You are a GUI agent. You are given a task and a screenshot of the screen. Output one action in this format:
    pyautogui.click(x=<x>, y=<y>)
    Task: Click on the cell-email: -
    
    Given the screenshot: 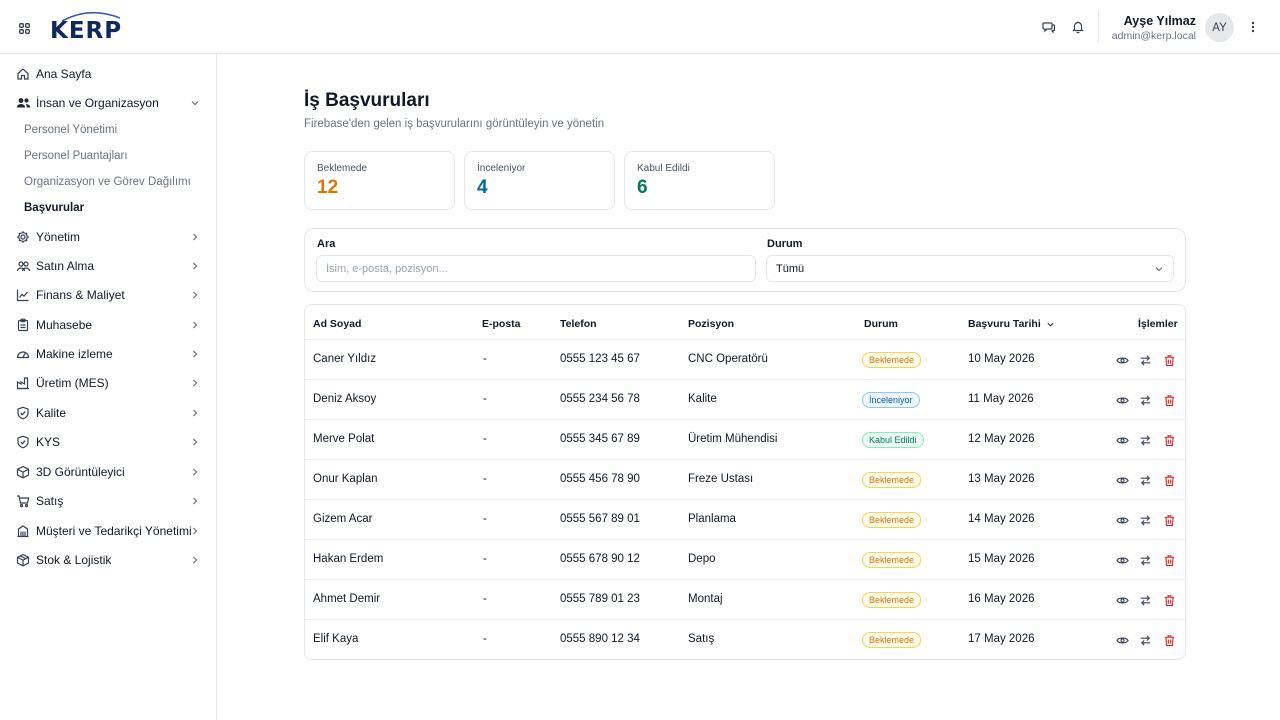 What is the action you would take?
    pyautogui.click(x=485, y=359)
    